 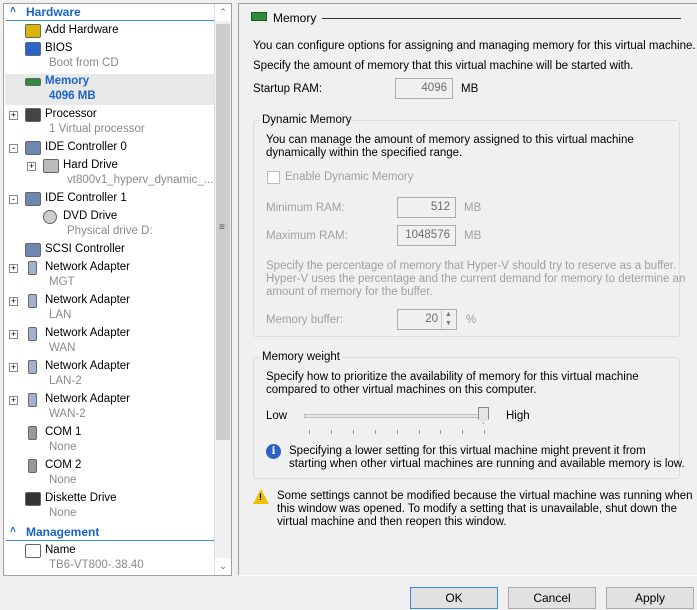 I want to click on memory-weight-slider, so click(x=396, y=416).